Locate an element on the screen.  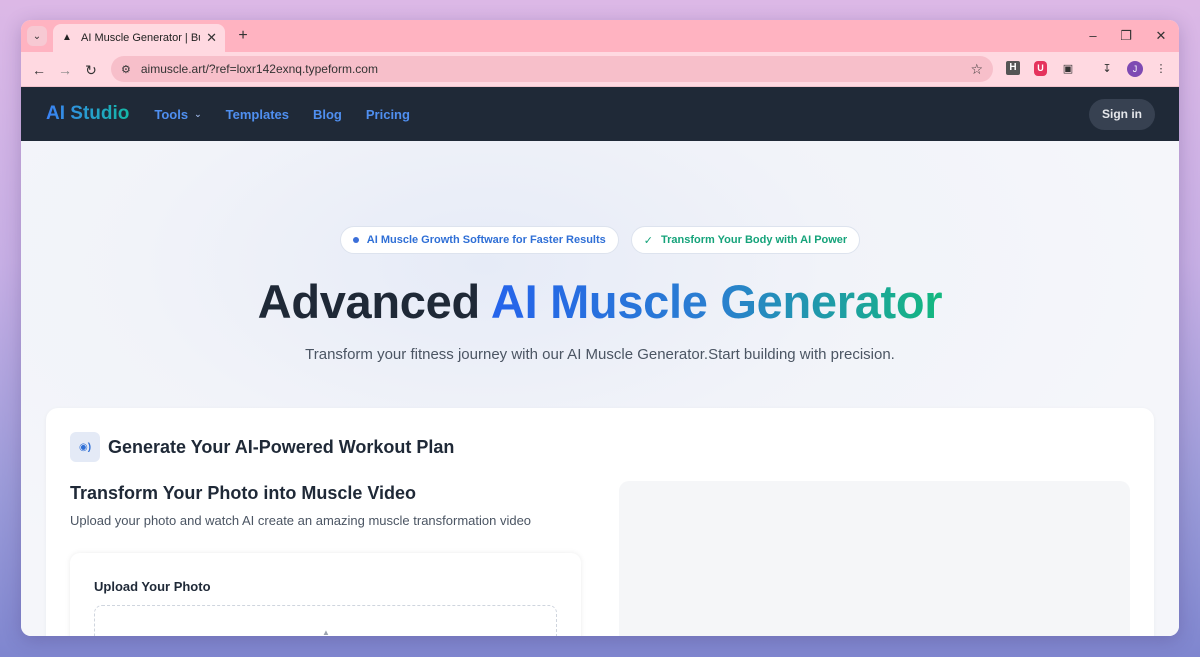
site-settings-icon: ⚙ is located at coordinates (126, 69).